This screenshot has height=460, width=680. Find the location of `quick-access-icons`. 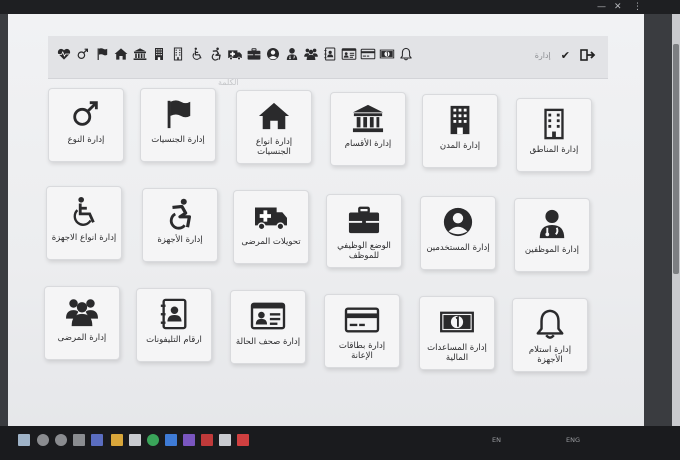

quick-access-icons is located at coordinates (235, 54).